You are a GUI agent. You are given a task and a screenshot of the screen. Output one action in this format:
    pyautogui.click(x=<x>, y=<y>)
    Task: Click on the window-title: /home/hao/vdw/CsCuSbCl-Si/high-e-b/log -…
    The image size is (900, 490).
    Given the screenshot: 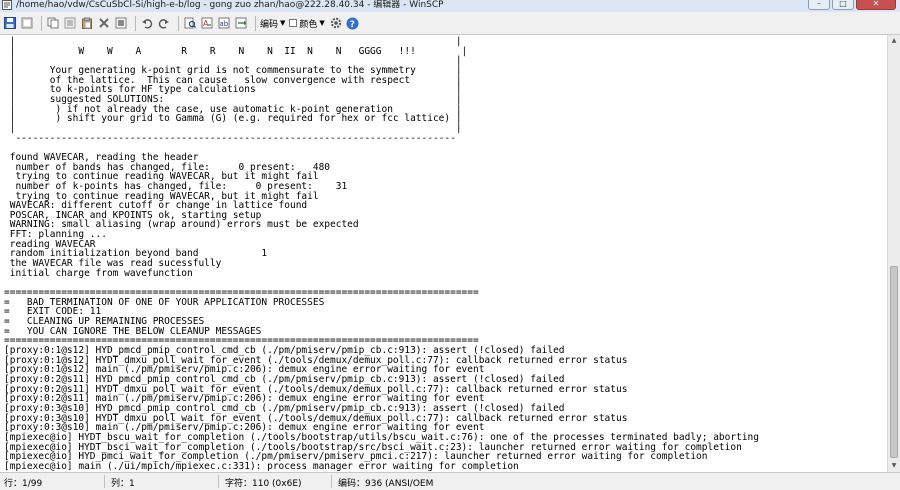 What is the action you would take?
    pyautogui.click(x=230, y=5)
    